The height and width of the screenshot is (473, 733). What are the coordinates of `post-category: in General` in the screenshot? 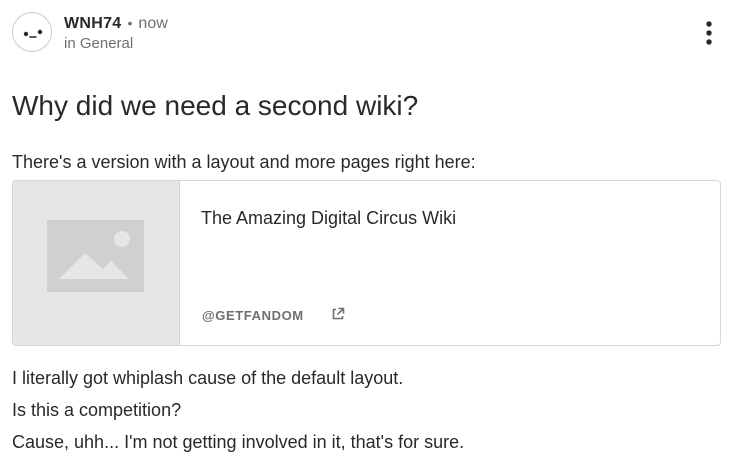 It's located at (98, 44).